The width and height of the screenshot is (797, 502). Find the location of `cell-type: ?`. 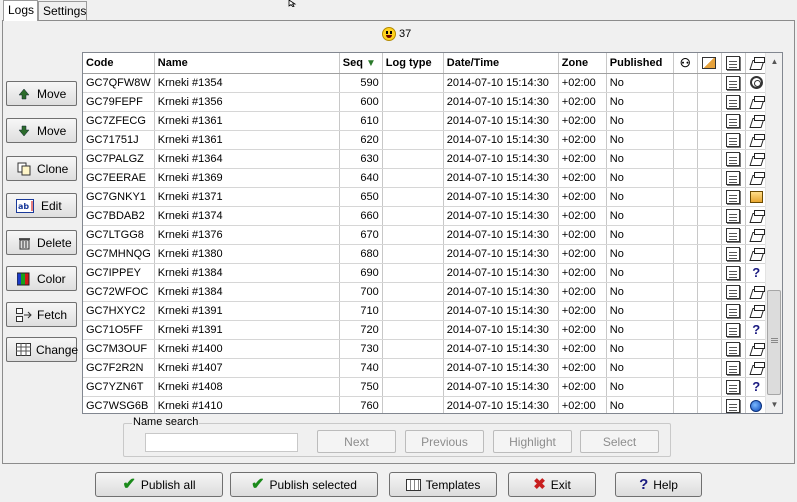

cell-type: ? is located at coordinates (756, 273).